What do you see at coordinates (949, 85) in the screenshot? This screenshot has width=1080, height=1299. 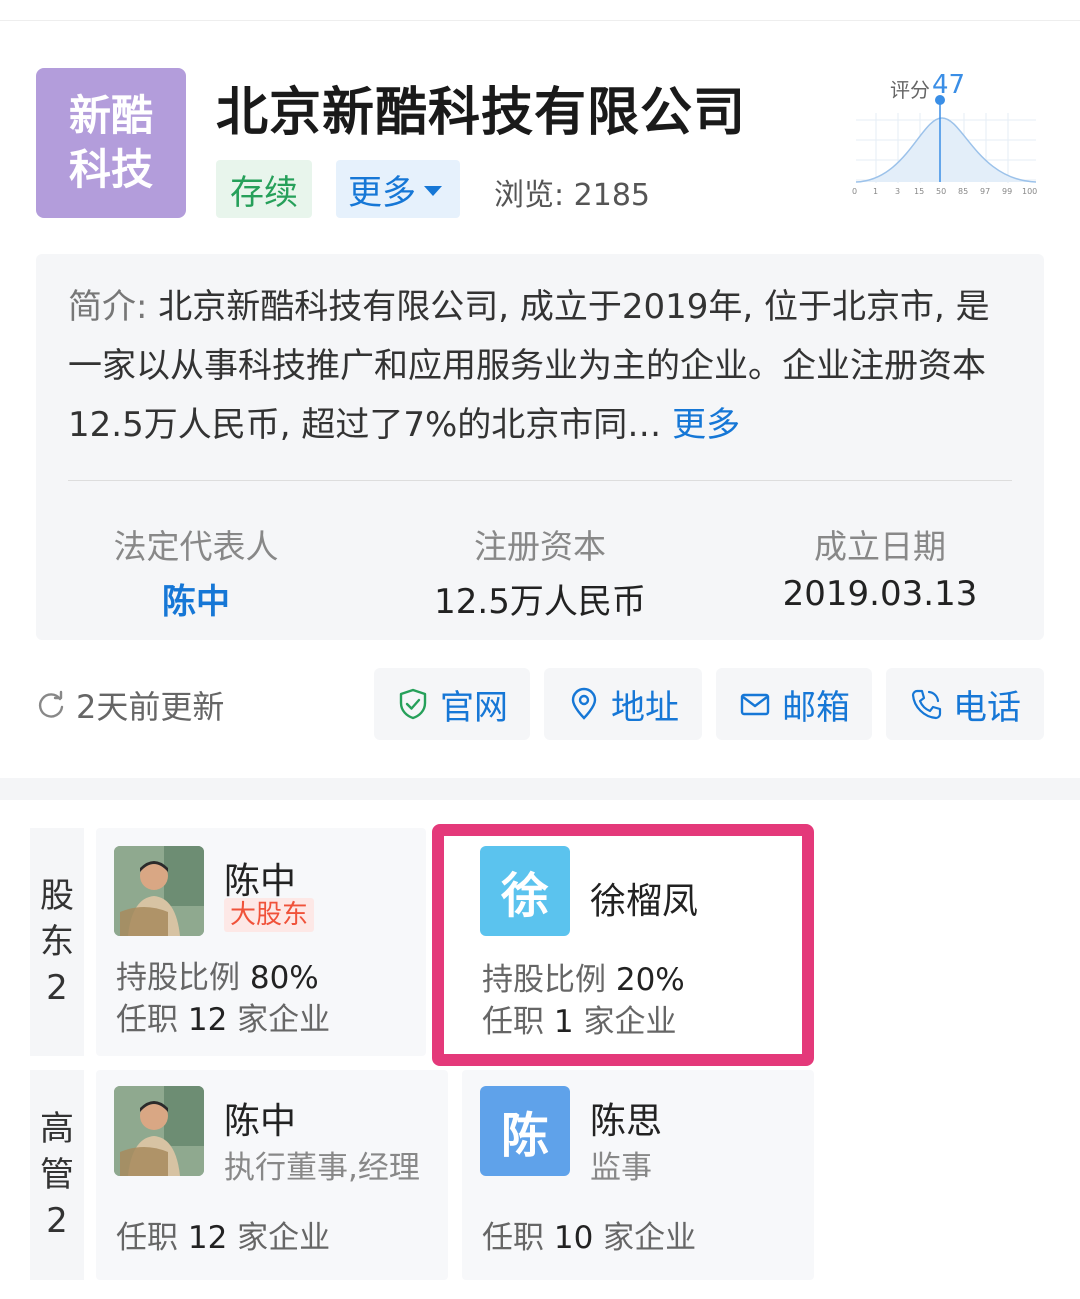 I see `score-value: 47` at bounding box center [949, 85].